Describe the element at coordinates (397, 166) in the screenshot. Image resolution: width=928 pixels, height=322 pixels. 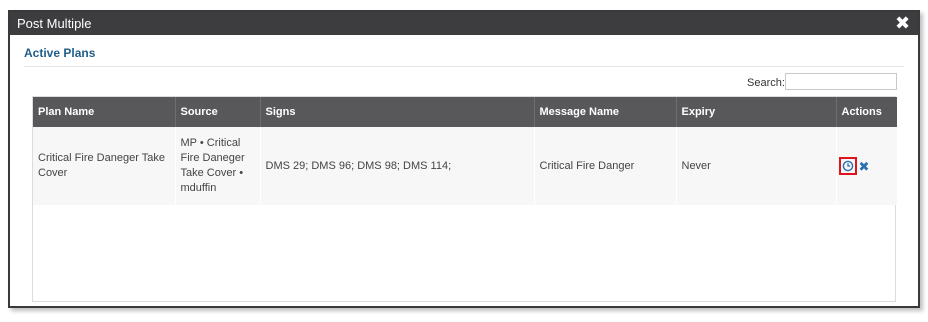
I see `cell-signs: DMS 29; DMS 96; DMS 98; DMS 114;` at that location.